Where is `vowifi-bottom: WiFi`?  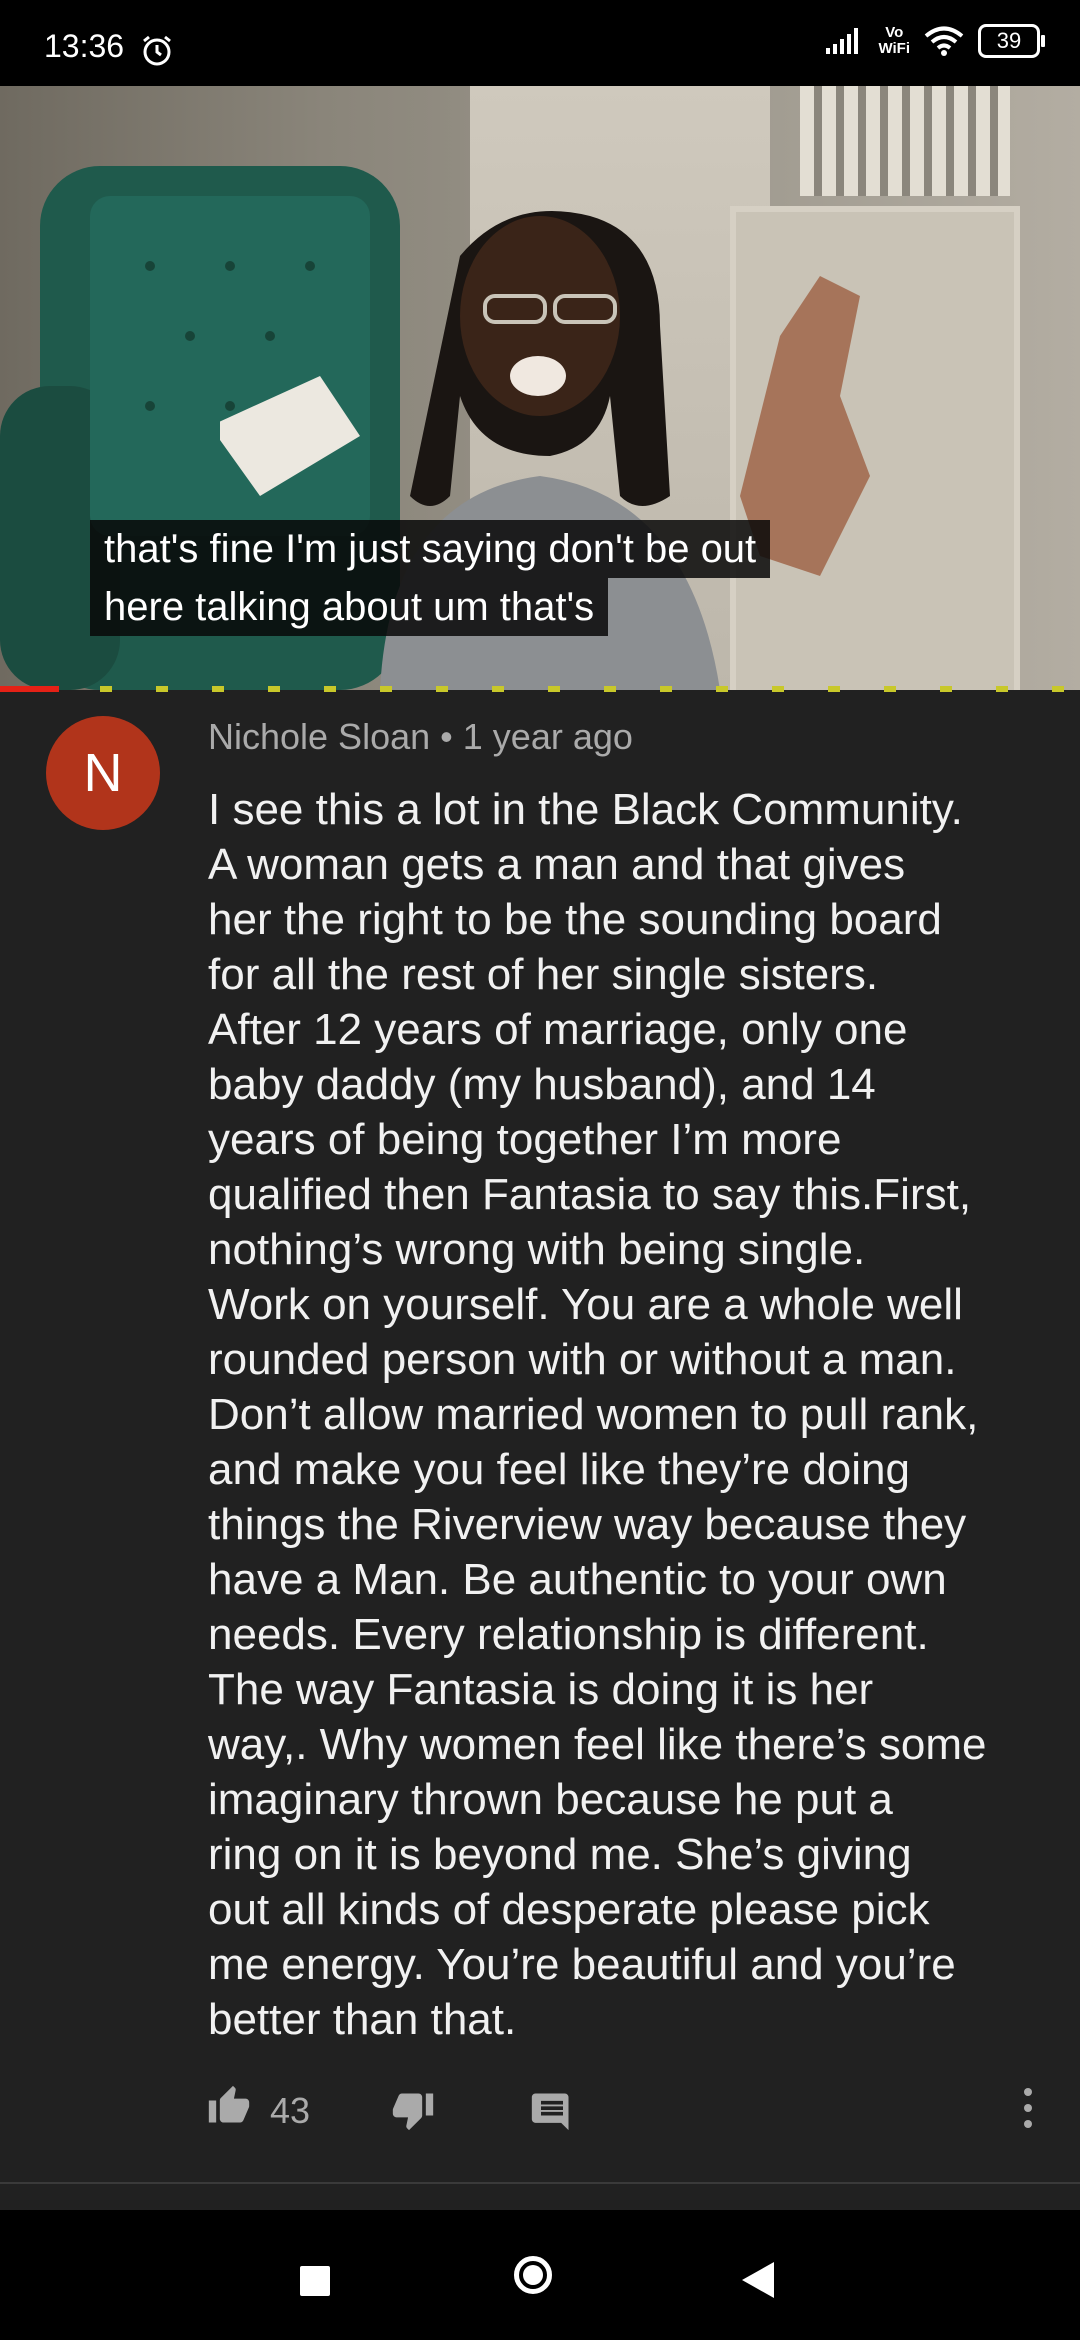 vowifi-bottom: WiFi is located at coordinates (894, 48).